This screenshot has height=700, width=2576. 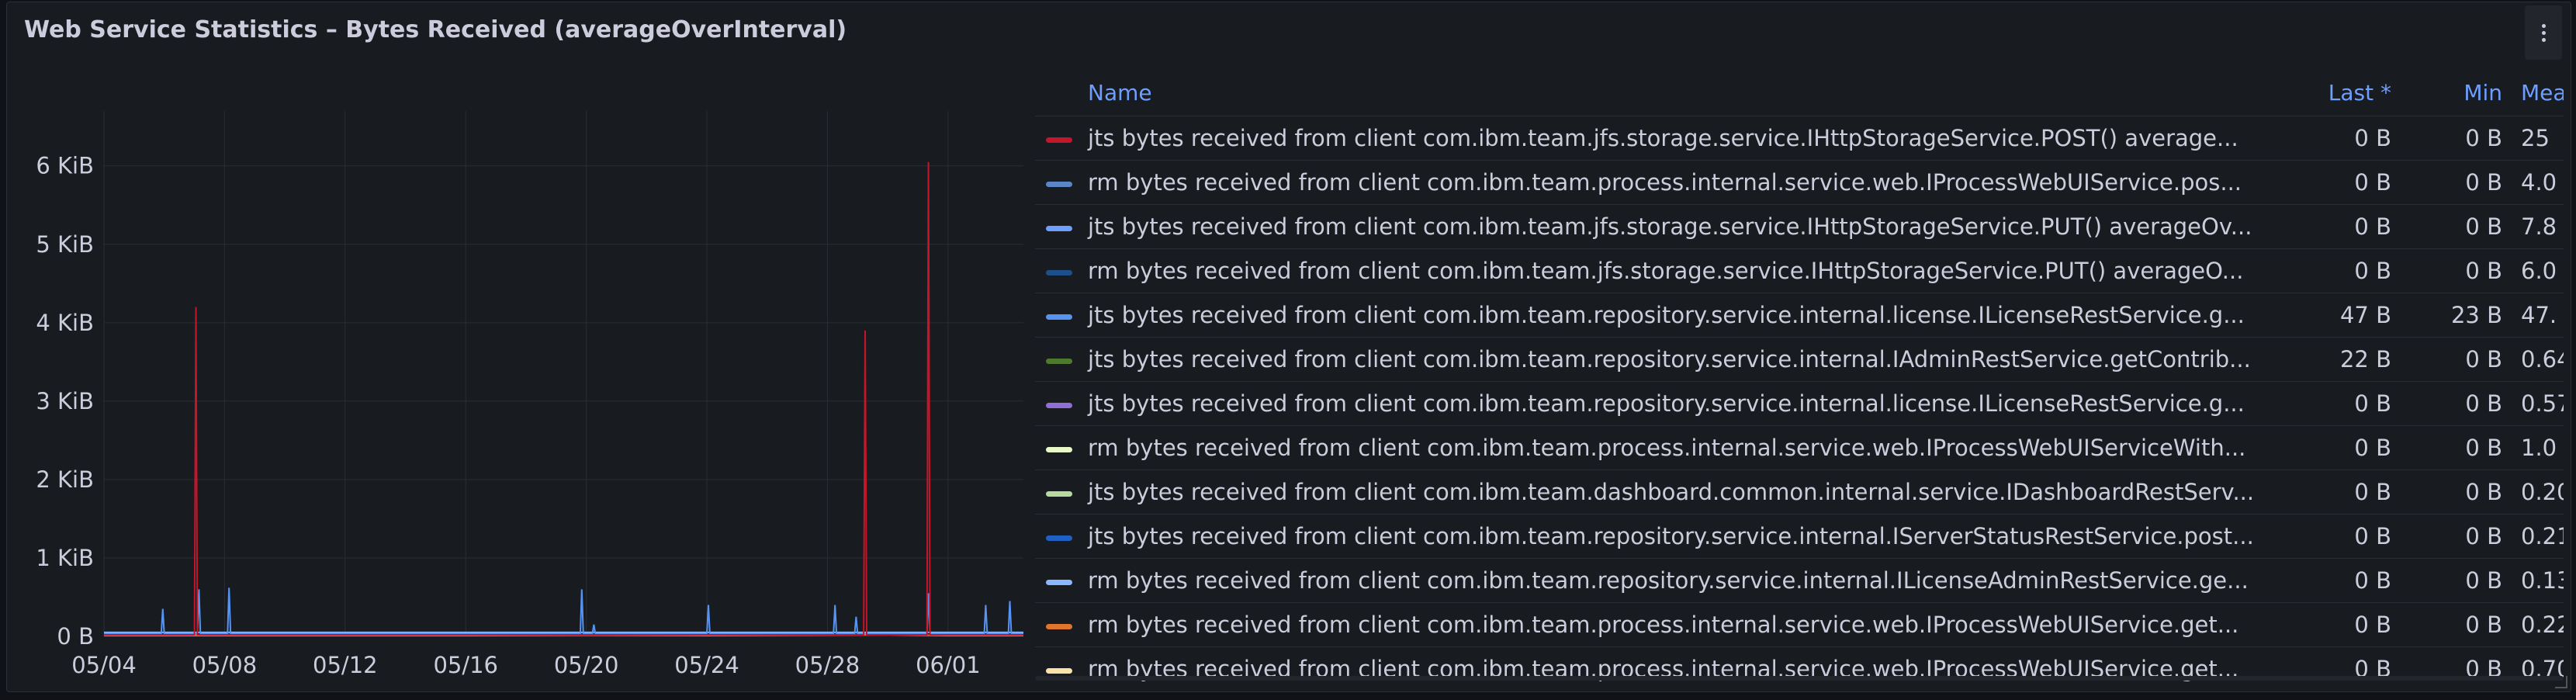 What do you see at coordinates (2538, 403) in the screenshot?
I see `legend-mean-value: 0.57` at bounding box center [2538, 403].